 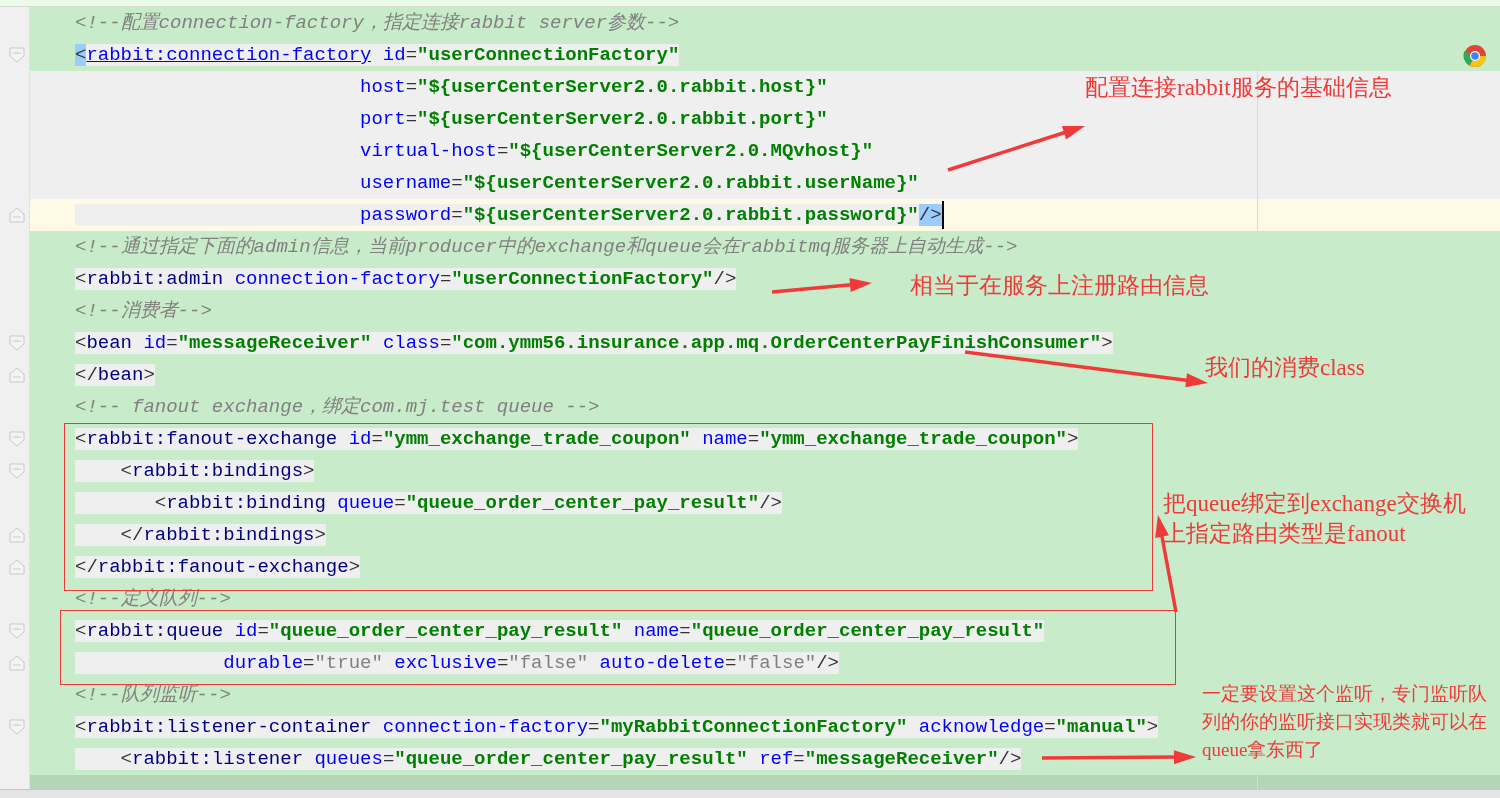 I want to click on code-line: <rabbit:connection-factory id="userConnectionFactory", so click(x=377, y=55).